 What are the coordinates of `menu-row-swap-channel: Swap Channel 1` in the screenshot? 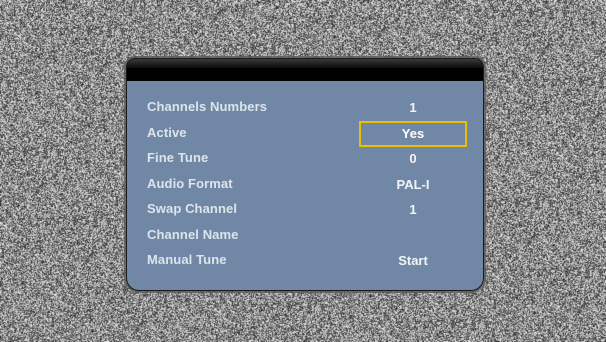 It's located at (305, 212).